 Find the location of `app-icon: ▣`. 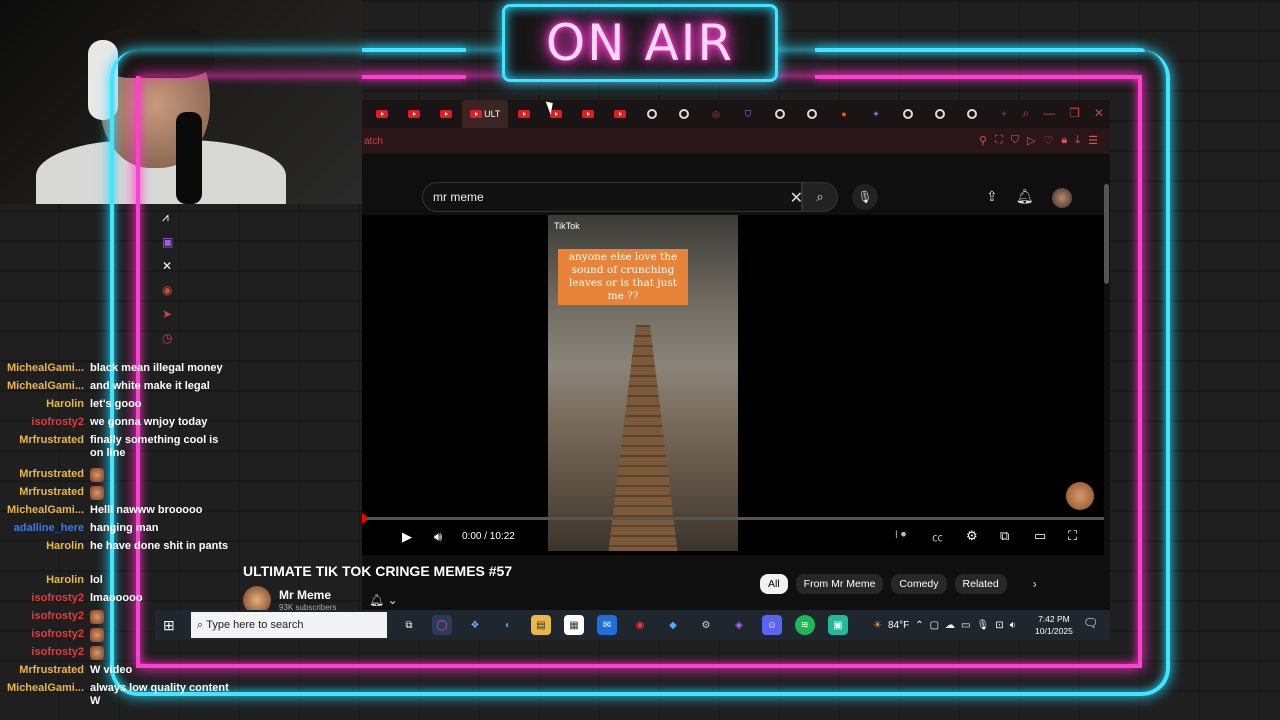

app-icon: ▣ is located at coordinates (838, 625).